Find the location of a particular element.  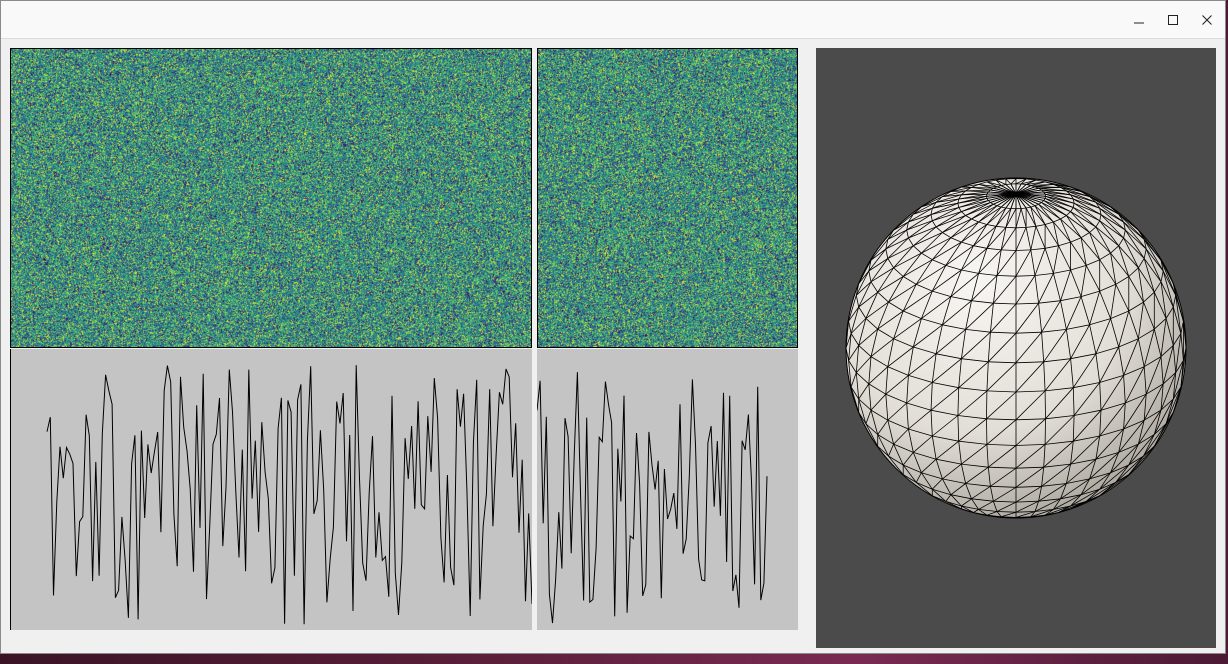

close-button is located at coordinates (1207, 19).